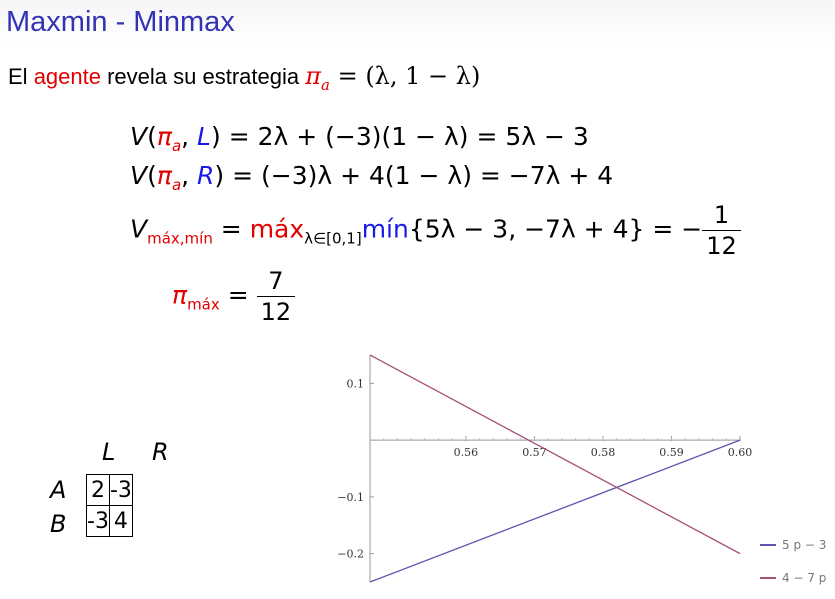 The image size is (835, 599). What do you see at coordinates (356, 383) in the screenshot?
I see `y-tick-label: 0.1` at bounding box center [356, 383].